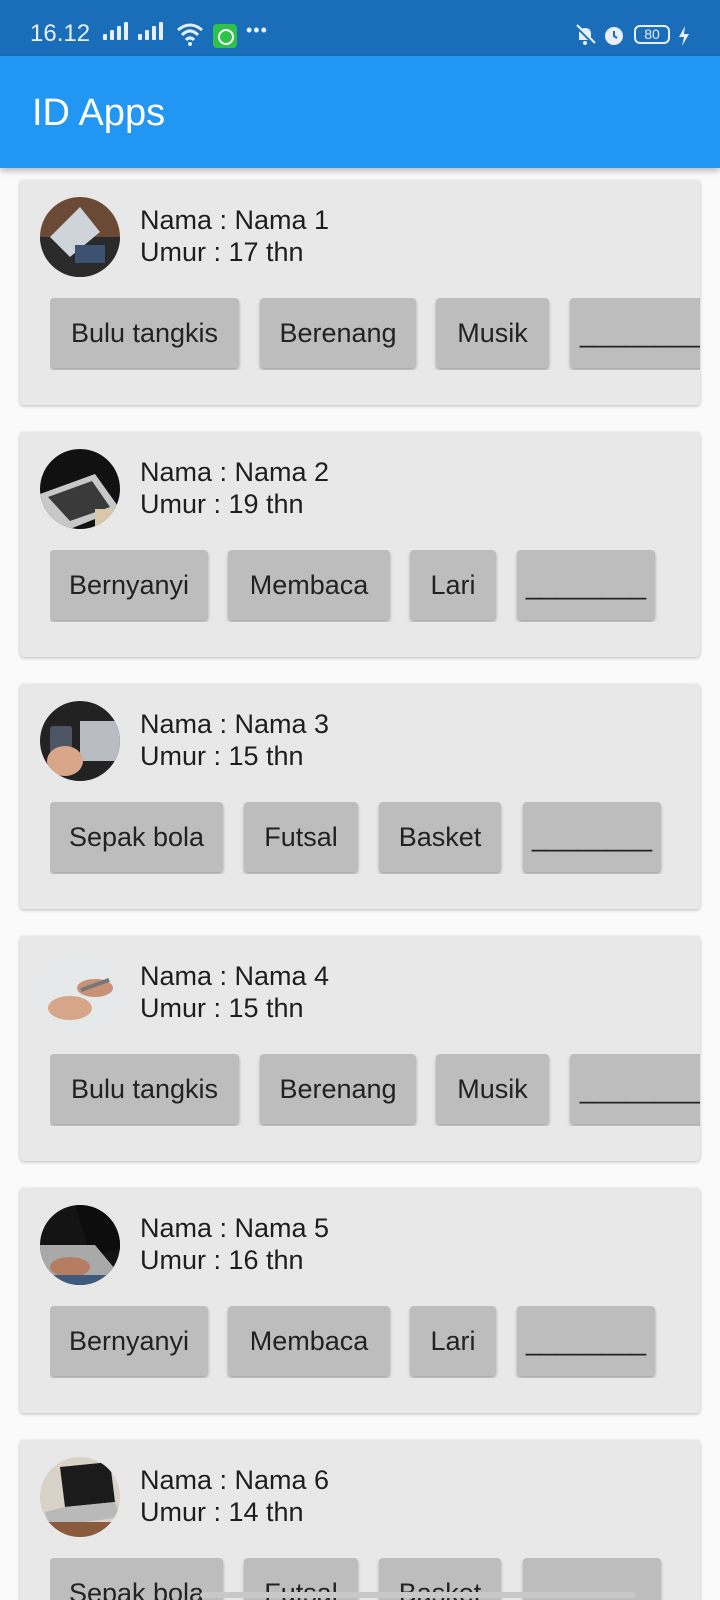 This screenshot has width=720, height=1600. What do you see at coordinates (222, 1260) in the screenshot?
I see `person-age: Umur : 16 thn` at bounding box center [222, 1260].